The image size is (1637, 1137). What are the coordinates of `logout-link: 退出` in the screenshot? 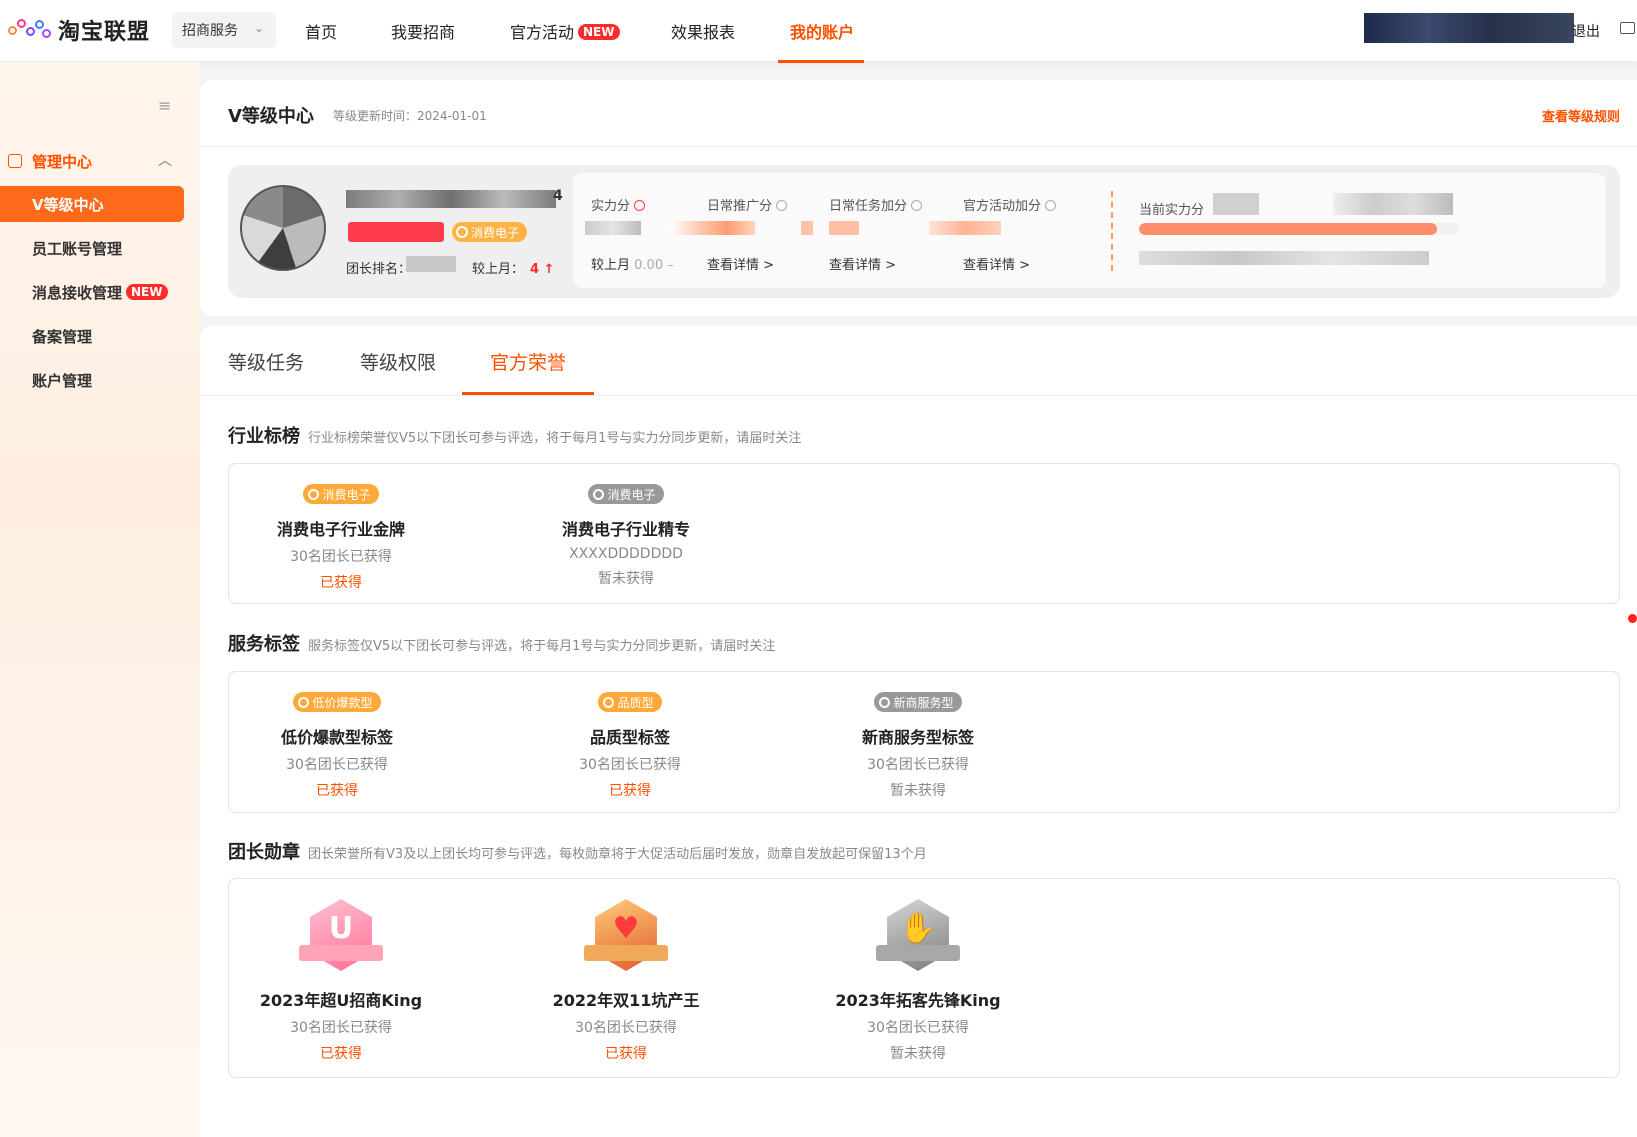 It's located at (1586, 31).